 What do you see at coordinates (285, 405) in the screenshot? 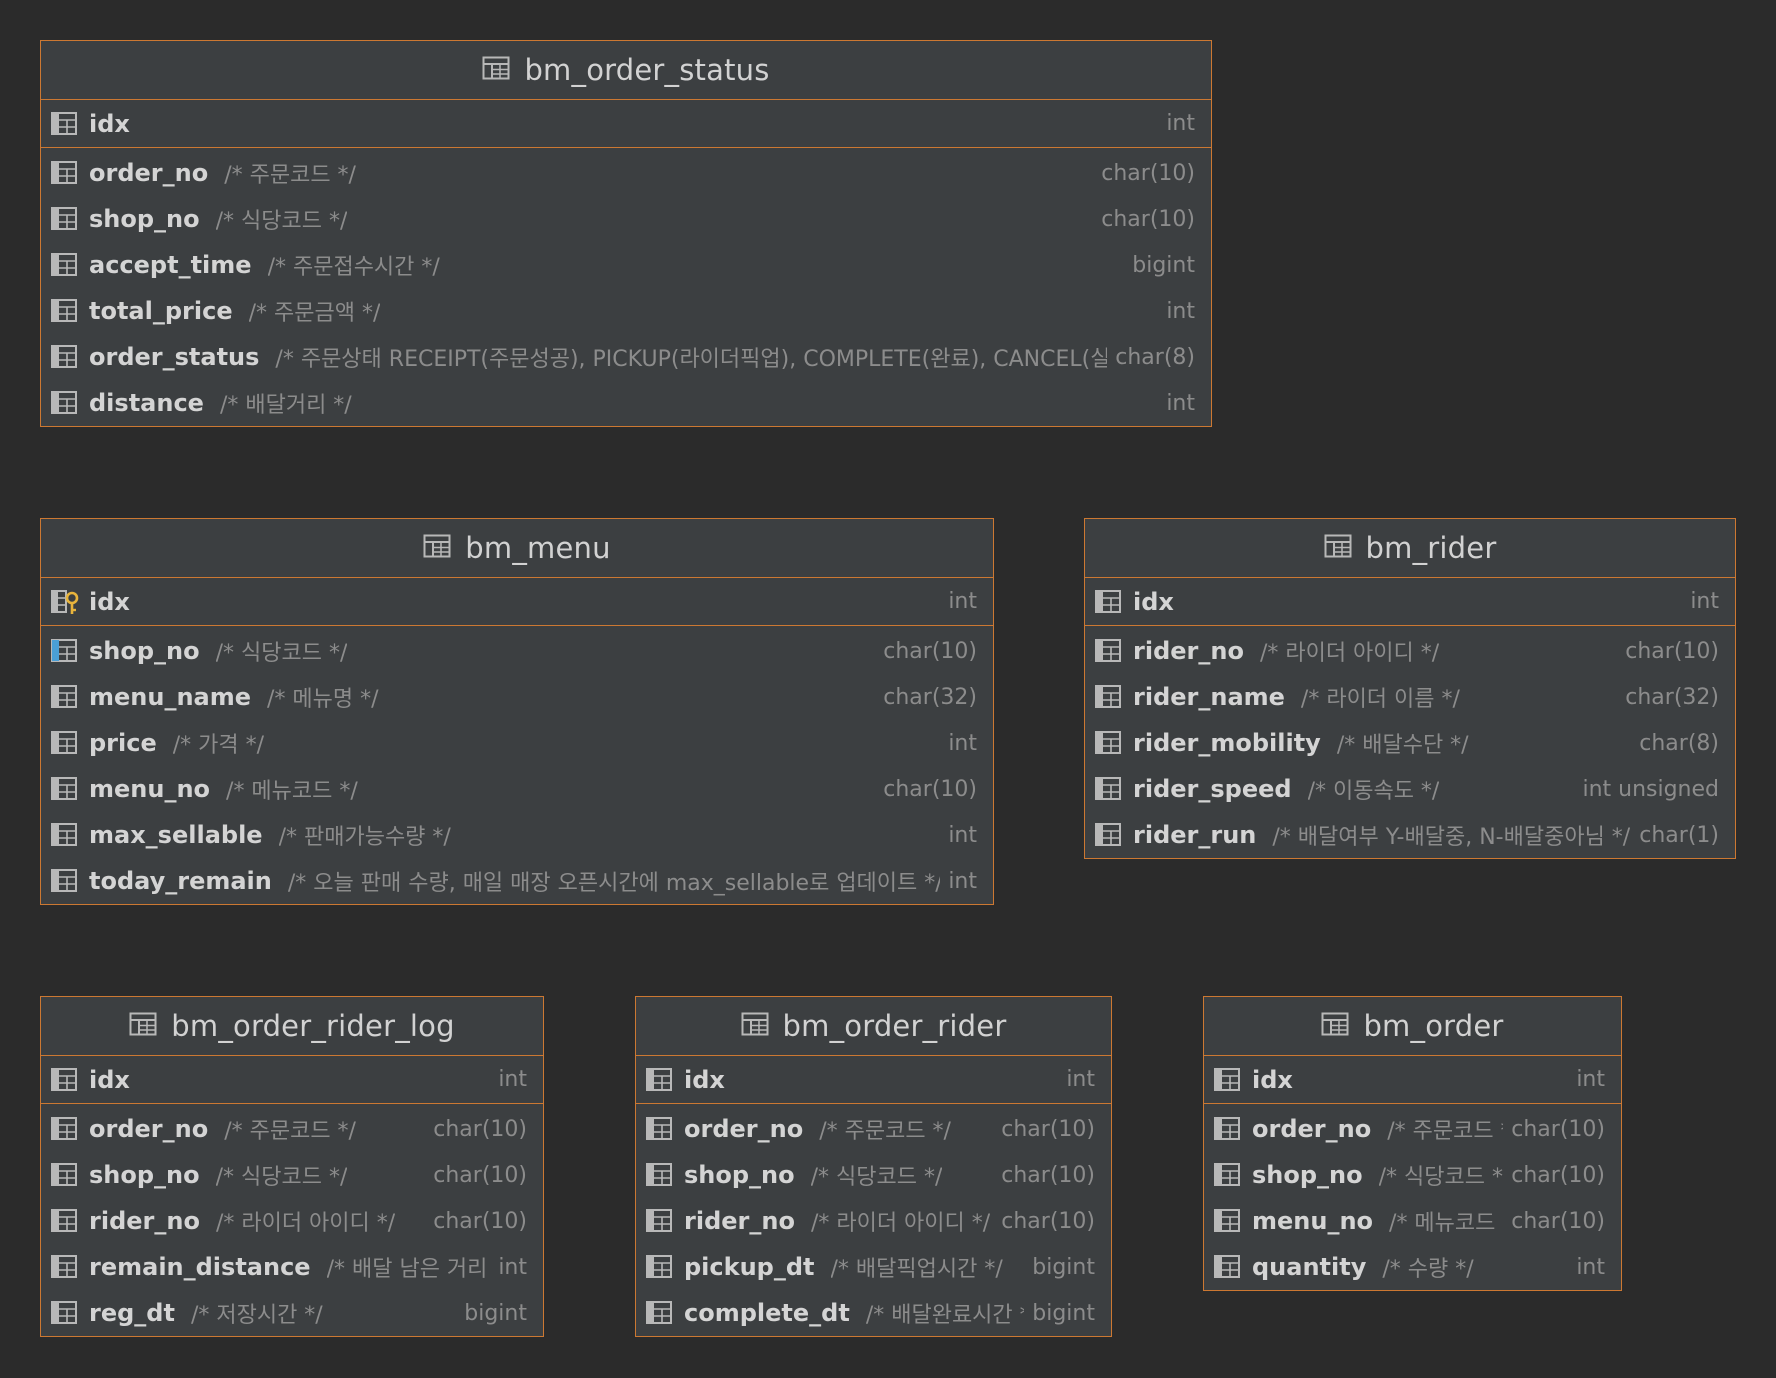
I see `column-comment: /* 배달거리 */` at bounding box center [285, 405].